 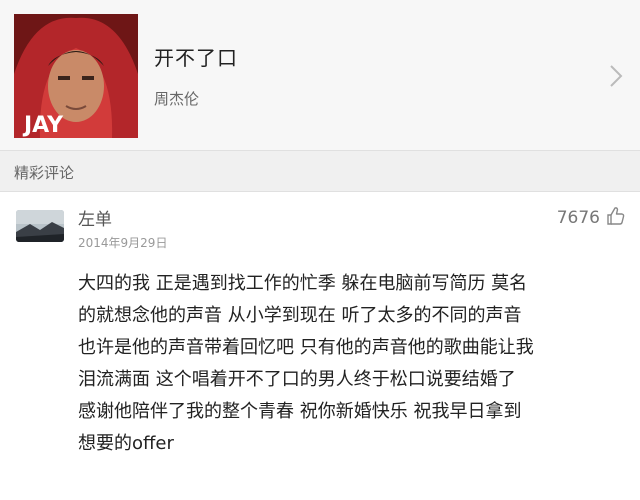 I want to click on thumb-up-icon, so click(x=616, y=218).